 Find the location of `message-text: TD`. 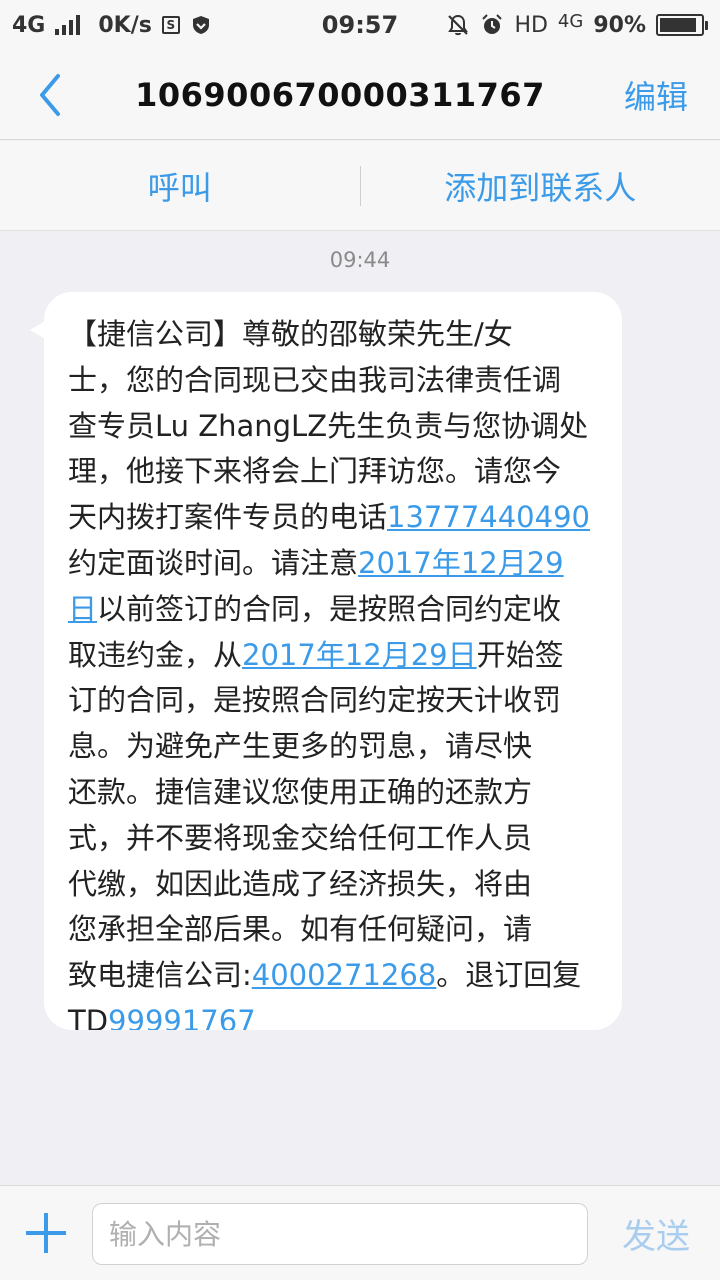

message-text: TD is located at coordinates (88, 1016).